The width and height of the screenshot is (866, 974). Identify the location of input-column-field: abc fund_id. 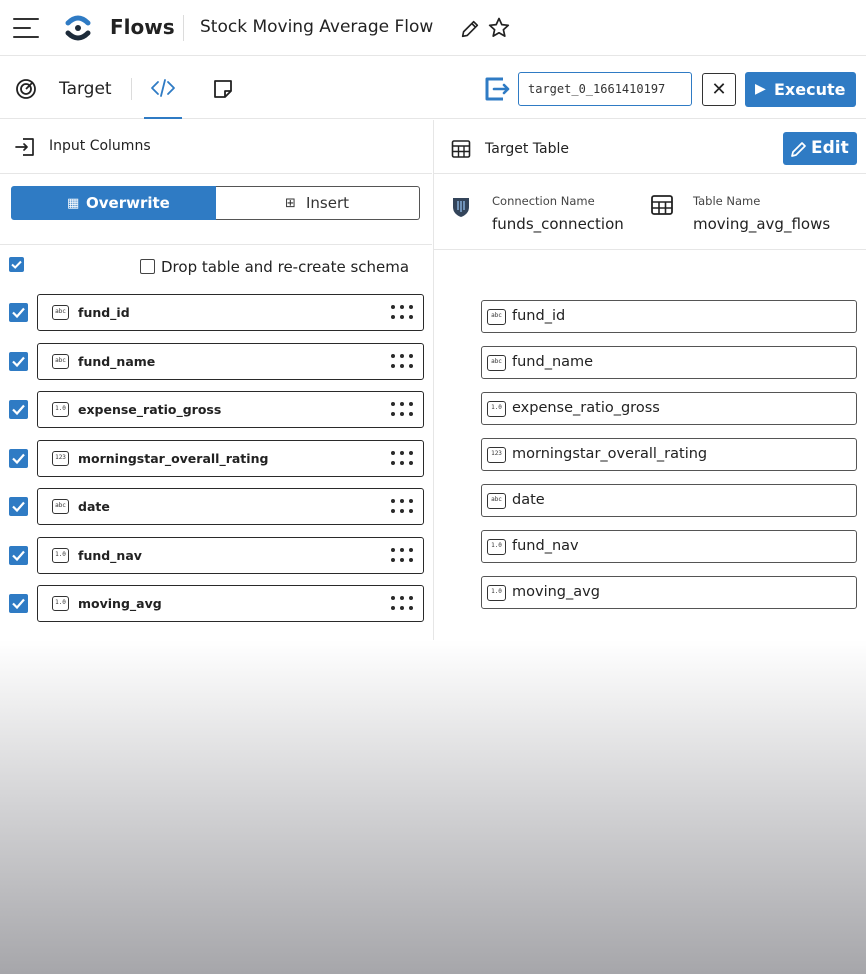
(230, 312).